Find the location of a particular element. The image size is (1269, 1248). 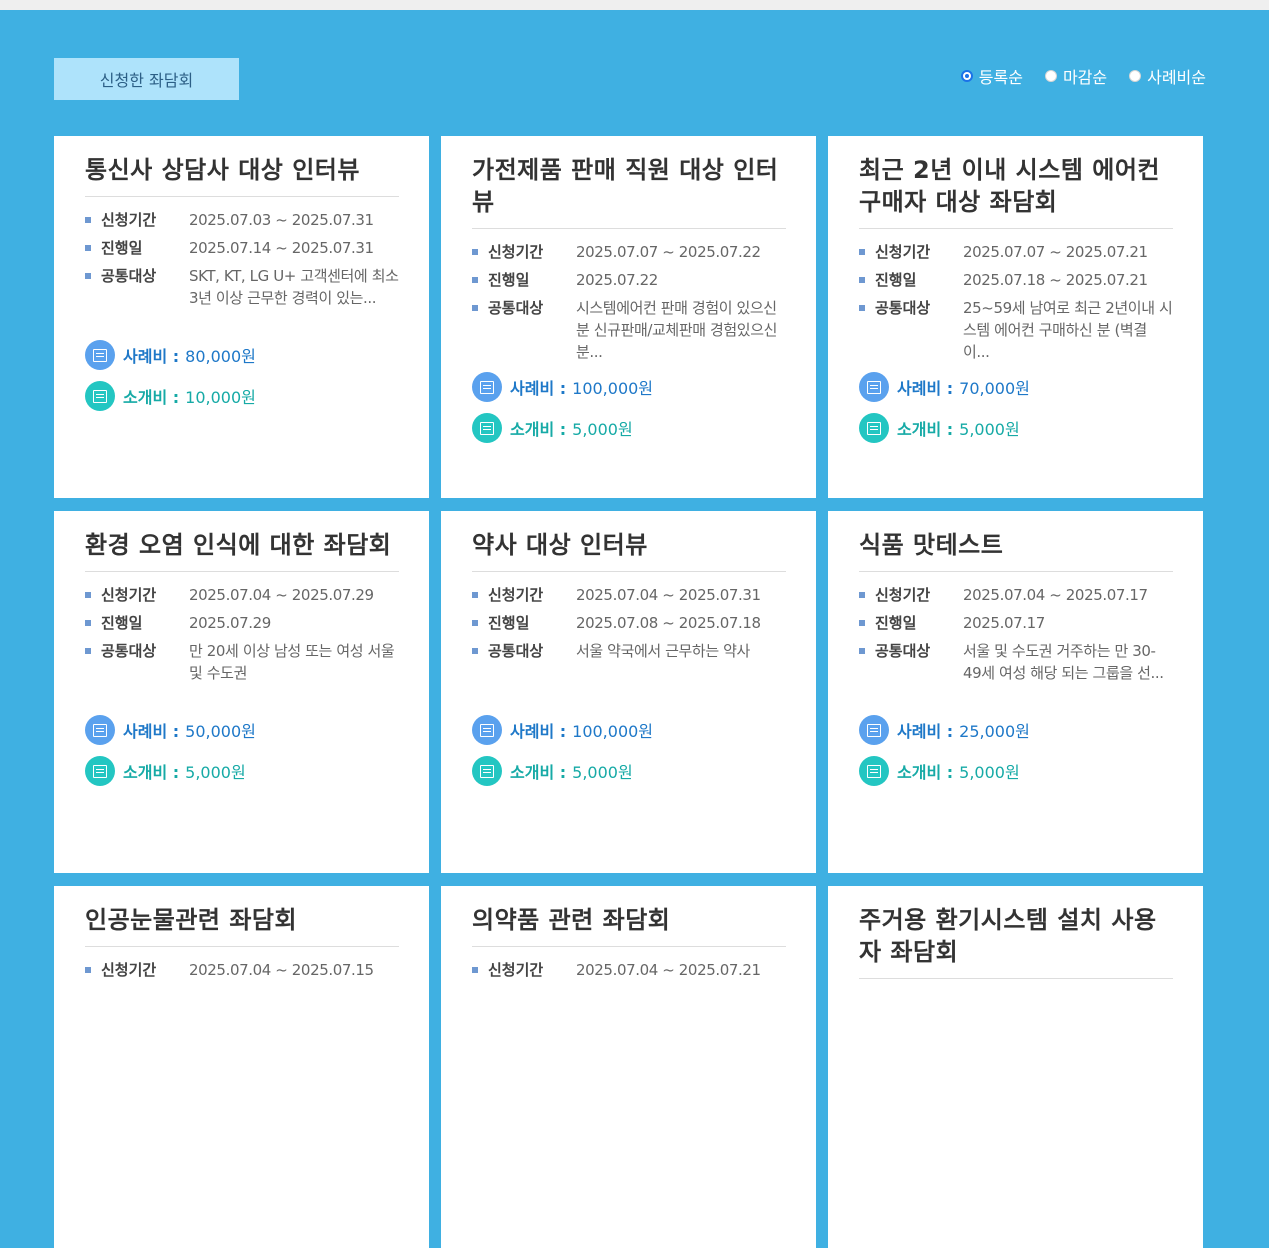

pay-row: 사례비 : 100,000원 is located at coordinates (629, 730).